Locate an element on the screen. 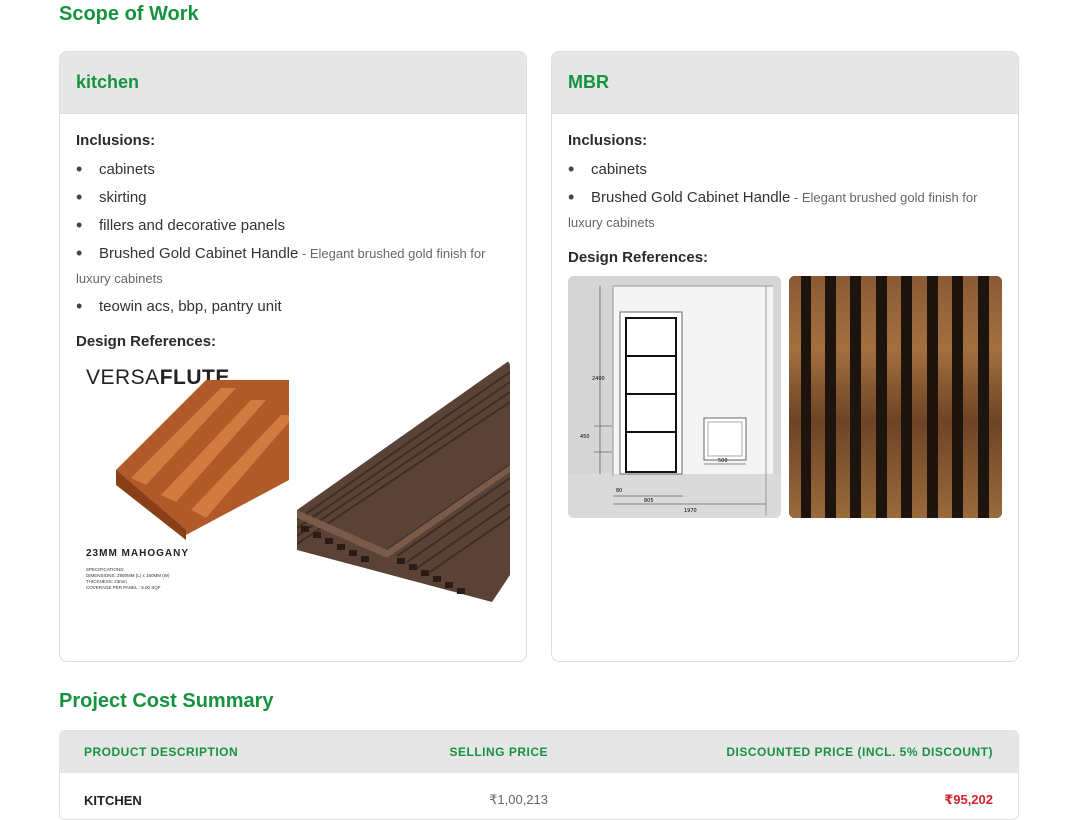 The image size is (1084, 820). dim-width: 500 is located at coordinates (723, 461).